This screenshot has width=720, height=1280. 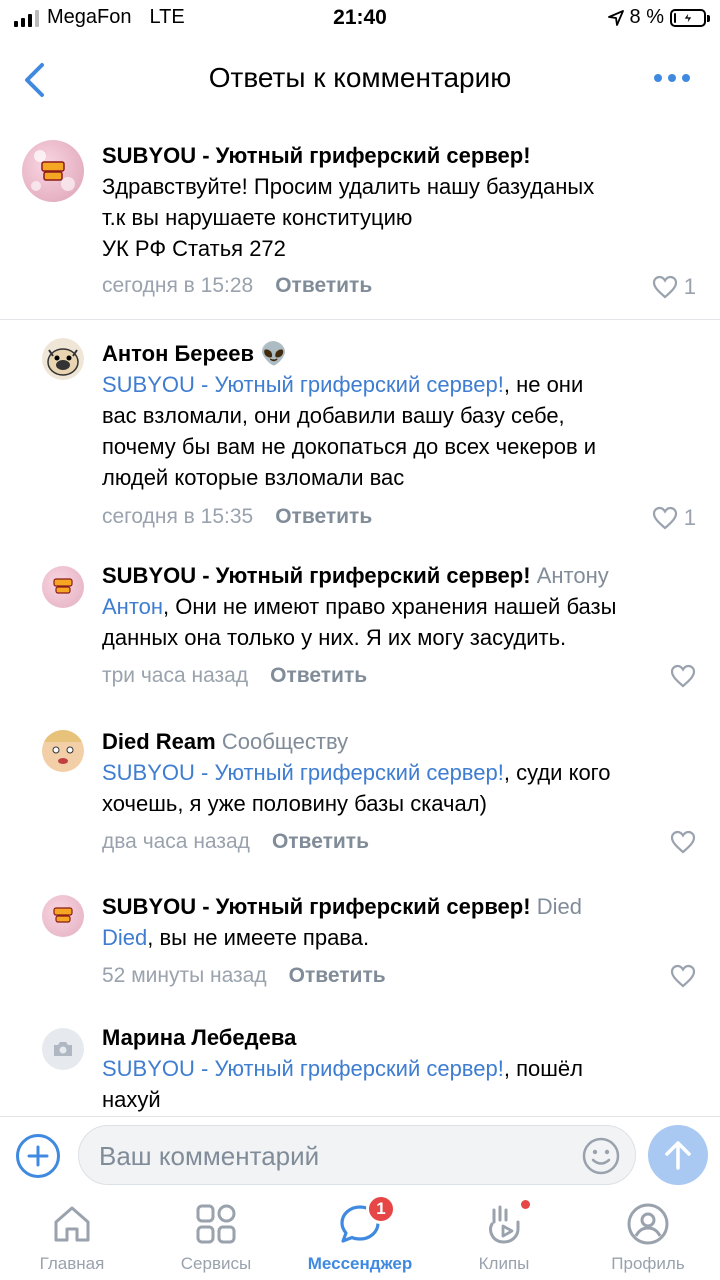 What do you see at coordinates (184, 975) in the screenshot?
I see `comment-time: 52 минуты назад` at bounding box center [184, 975].